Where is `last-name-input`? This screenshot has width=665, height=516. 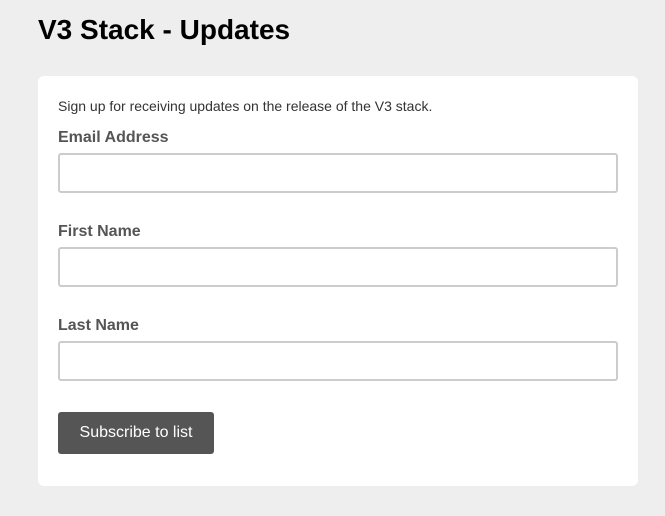
last-name-input is located at coordinates (338, 361).